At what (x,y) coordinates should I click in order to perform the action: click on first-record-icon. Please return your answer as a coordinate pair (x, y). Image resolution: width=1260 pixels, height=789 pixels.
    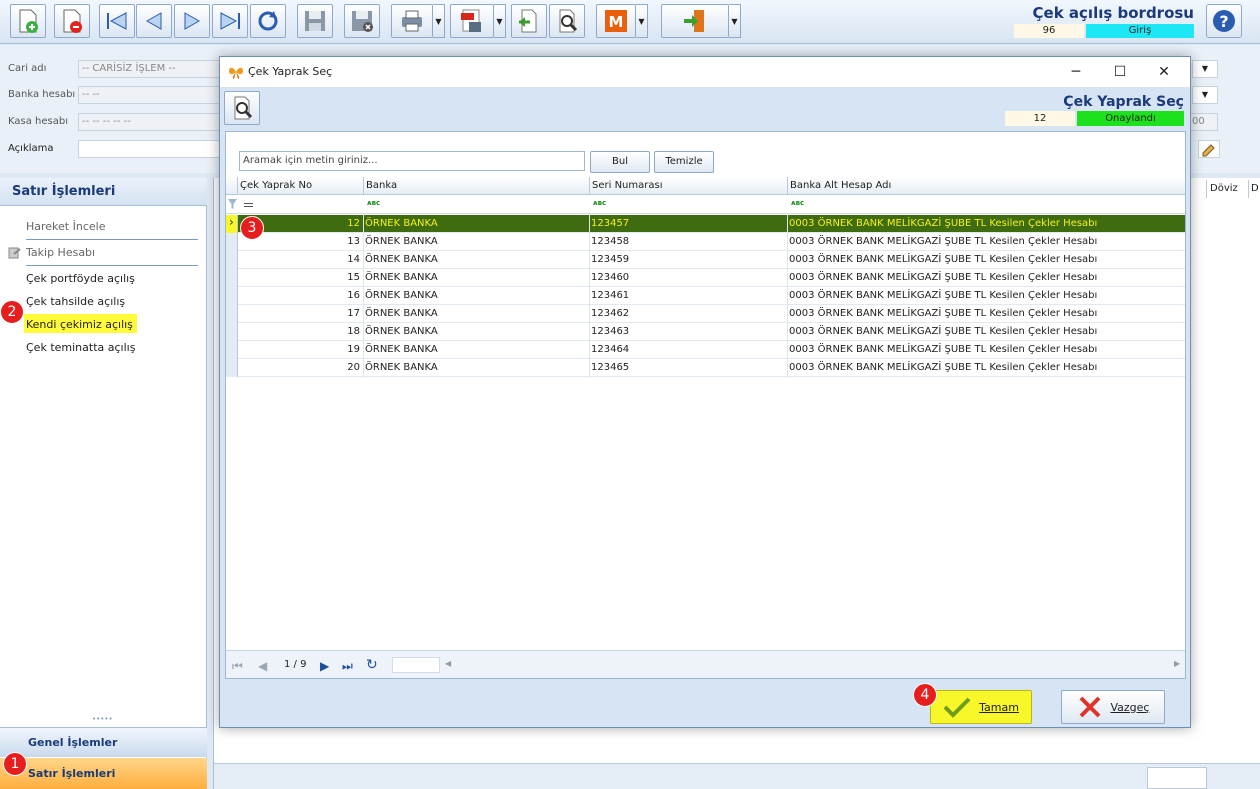
    Looking at the image, I should click on (117, 21).